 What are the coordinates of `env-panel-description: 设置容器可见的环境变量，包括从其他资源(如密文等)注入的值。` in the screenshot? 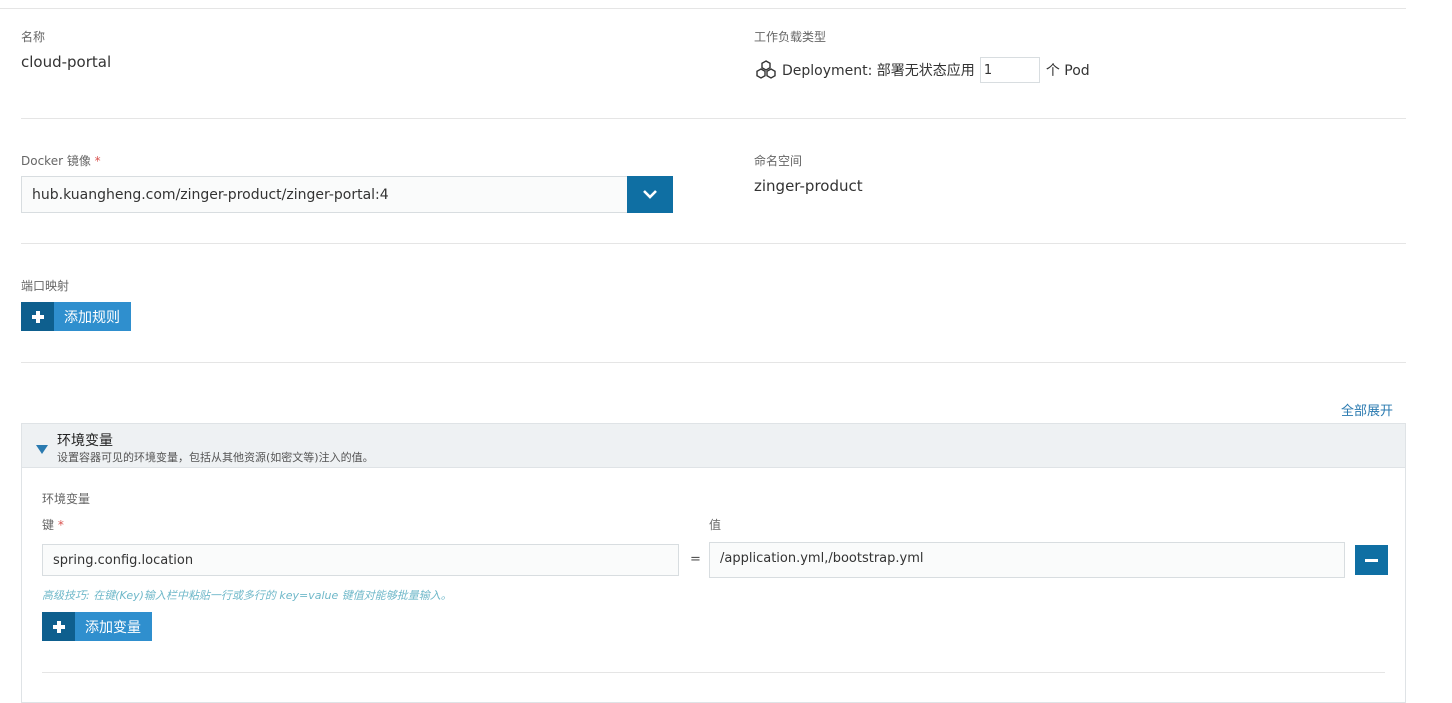 It's located at (215, 457).